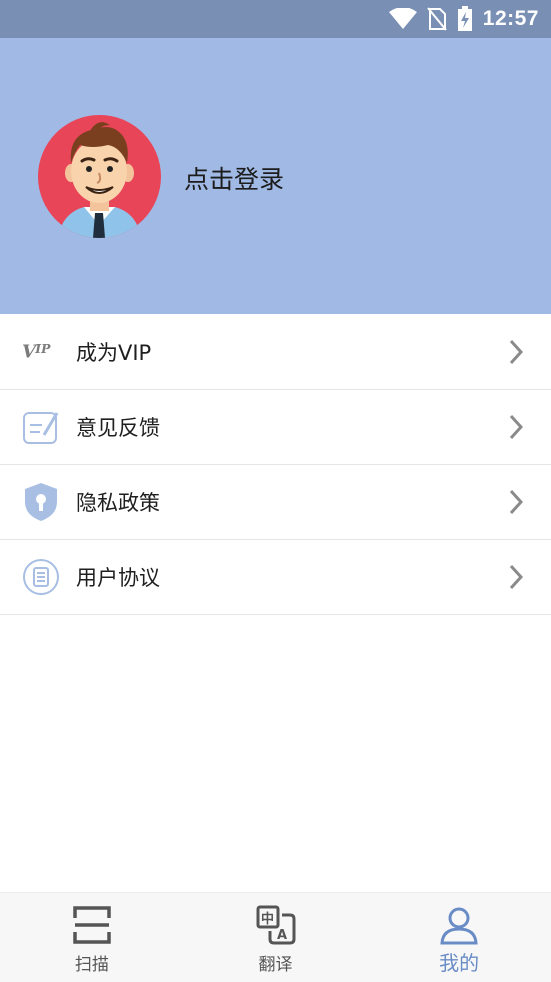 This screenshot has height=982, width=551. I want to click on battery-charging-icon, so click(464, 18).